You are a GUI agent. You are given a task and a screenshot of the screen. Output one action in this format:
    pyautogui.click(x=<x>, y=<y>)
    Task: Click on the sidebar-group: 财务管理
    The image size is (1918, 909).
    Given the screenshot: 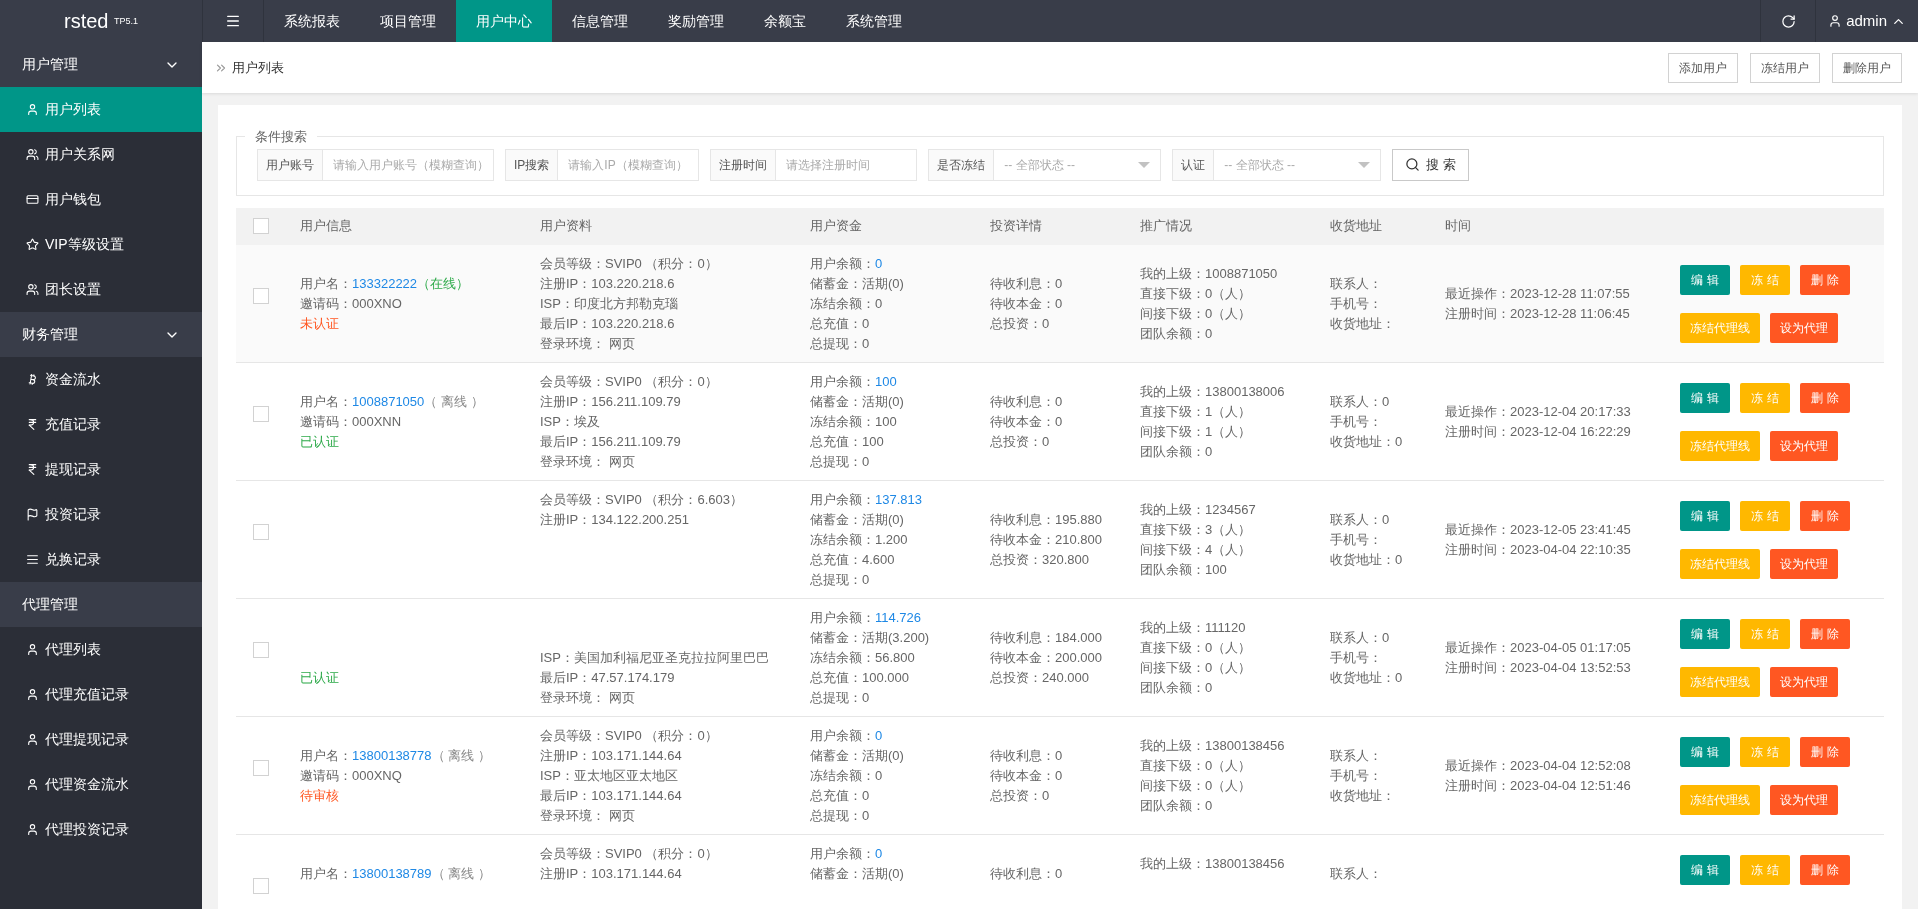 What is the action you would take?
    pyautogui.click(x=101, y=334)
    